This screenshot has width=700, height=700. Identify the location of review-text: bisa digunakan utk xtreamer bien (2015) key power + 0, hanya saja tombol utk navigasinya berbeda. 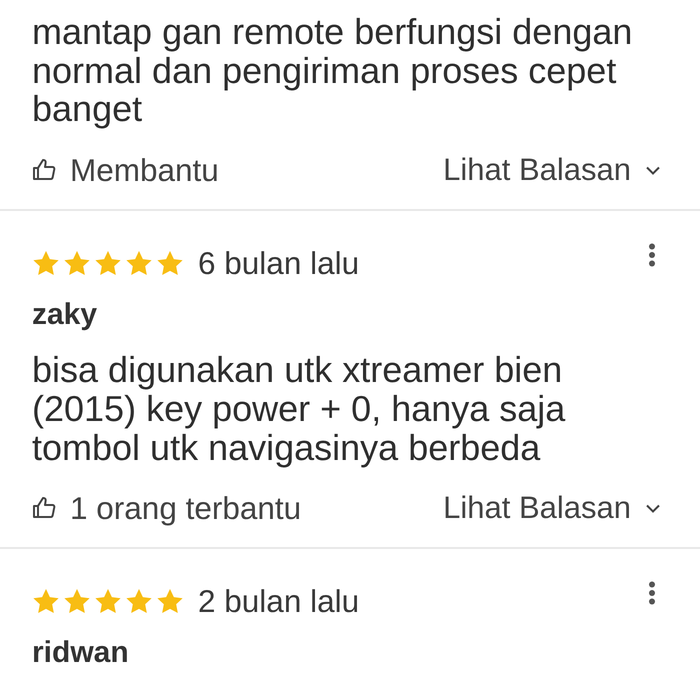
(299, 409).